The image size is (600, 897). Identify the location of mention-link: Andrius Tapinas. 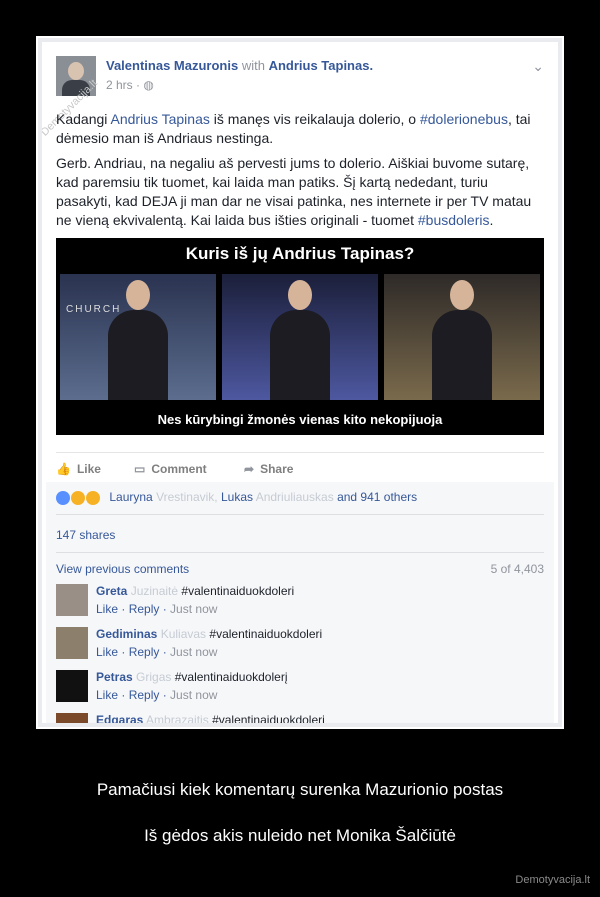
(160, 119).